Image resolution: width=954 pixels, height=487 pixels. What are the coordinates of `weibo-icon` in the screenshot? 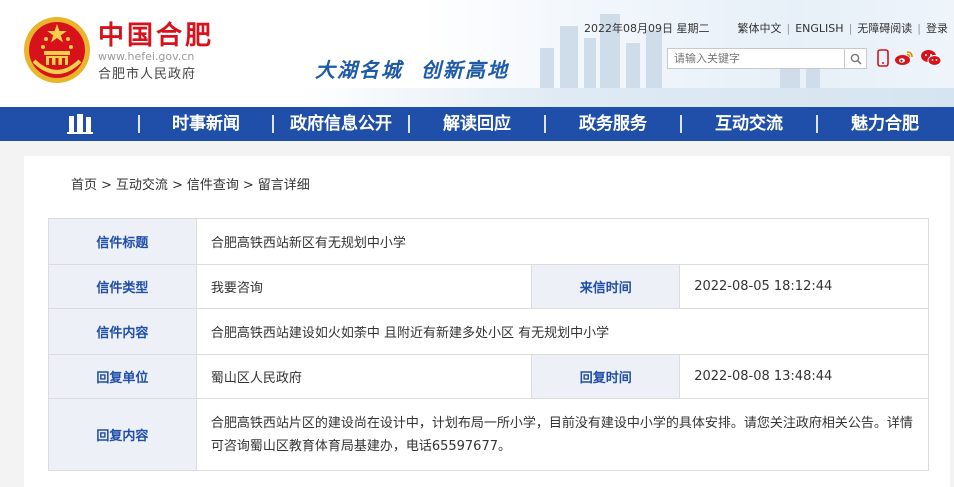 It's located at (904, 58).